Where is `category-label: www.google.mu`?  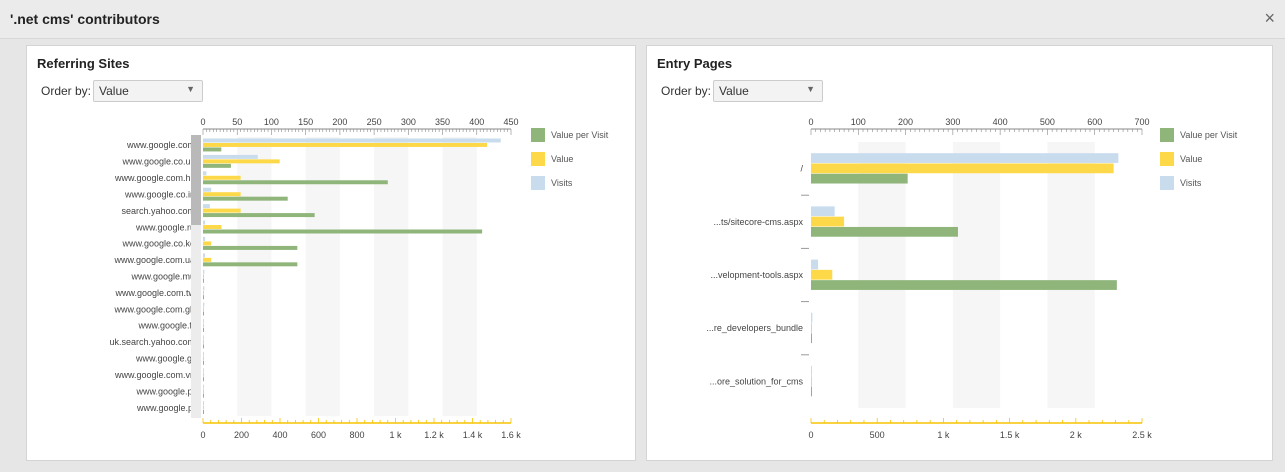 category-label: www.google.mu is located at coordinates (162, 277).